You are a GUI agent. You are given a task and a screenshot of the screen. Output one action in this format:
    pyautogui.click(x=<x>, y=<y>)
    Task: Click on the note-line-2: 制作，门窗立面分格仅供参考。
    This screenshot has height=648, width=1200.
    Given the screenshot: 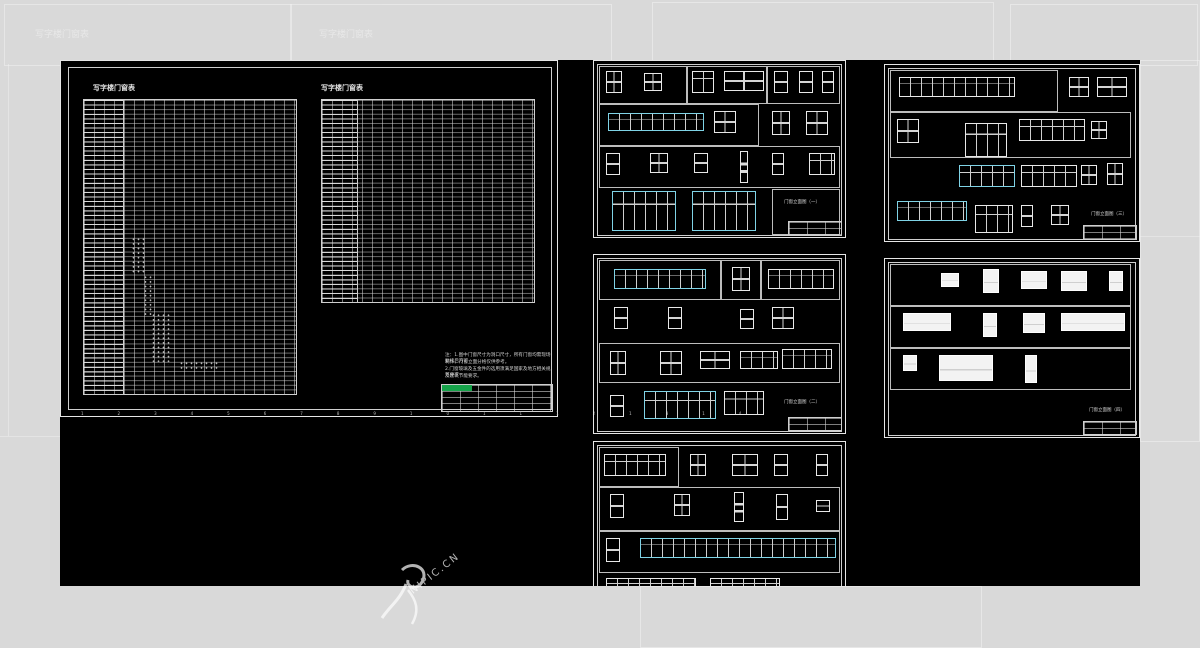 What is the action you would take?
    pyautogui.click(x=477, y=362)
    